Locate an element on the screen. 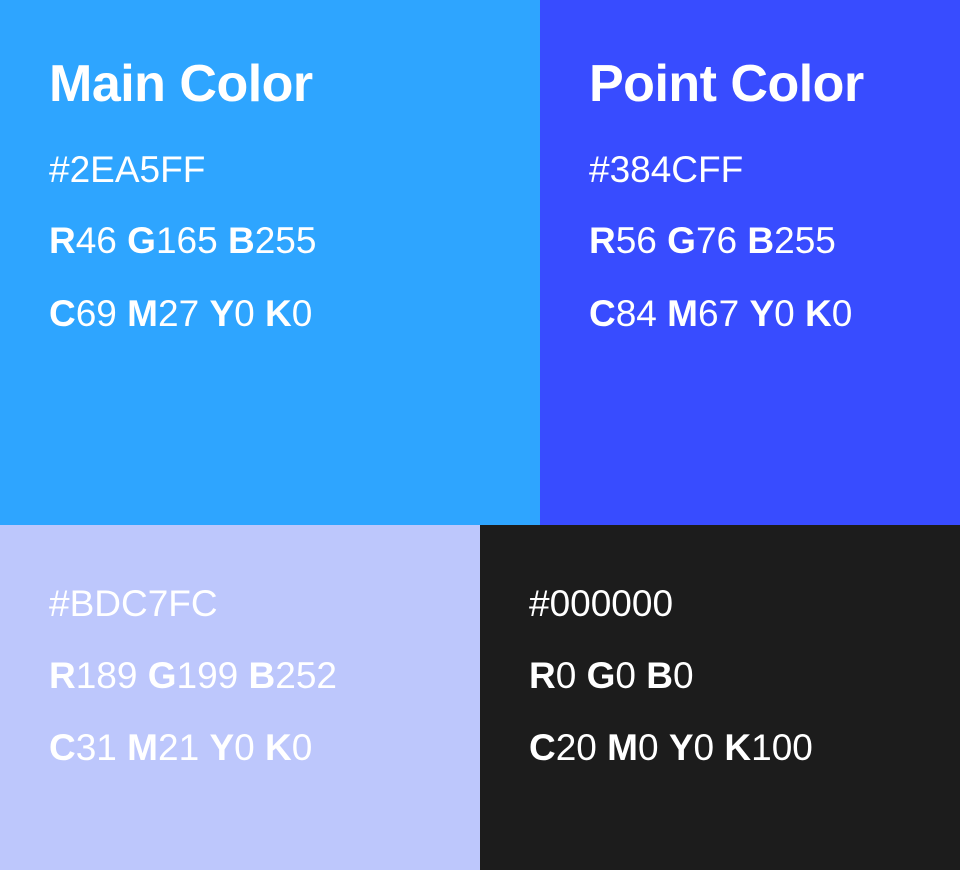 The height and width of the screenshot is (870, 960). g-value: 165 is located at coordinates (186, 240).